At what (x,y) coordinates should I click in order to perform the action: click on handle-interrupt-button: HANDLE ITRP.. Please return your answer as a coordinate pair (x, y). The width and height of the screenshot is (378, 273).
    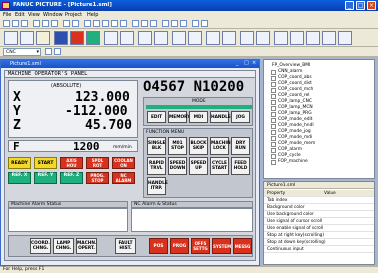
    Looking at the image, I should click on (157, 186).